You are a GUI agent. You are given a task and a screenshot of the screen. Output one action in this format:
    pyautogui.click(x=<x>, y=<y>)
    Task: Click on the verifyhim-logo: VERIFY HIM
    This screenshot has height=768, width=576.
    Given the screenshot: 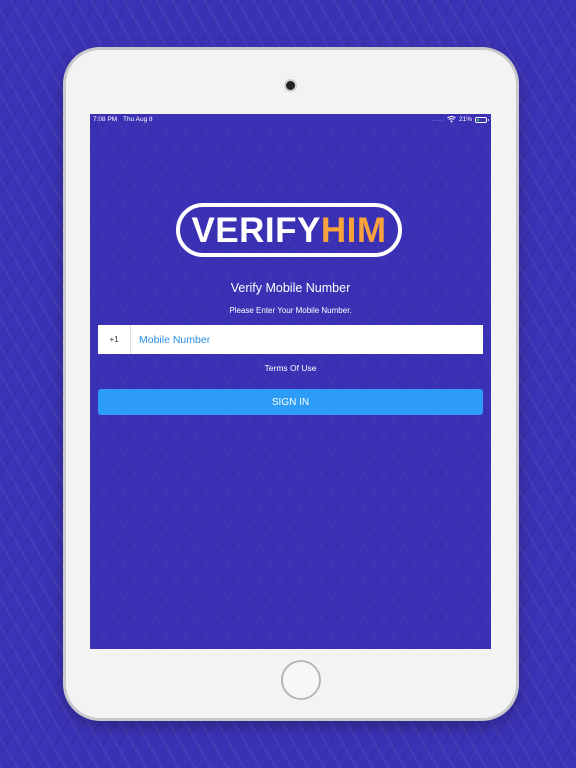 What is the action you would take?
    pyautogui.click(x=289, y=230)
    